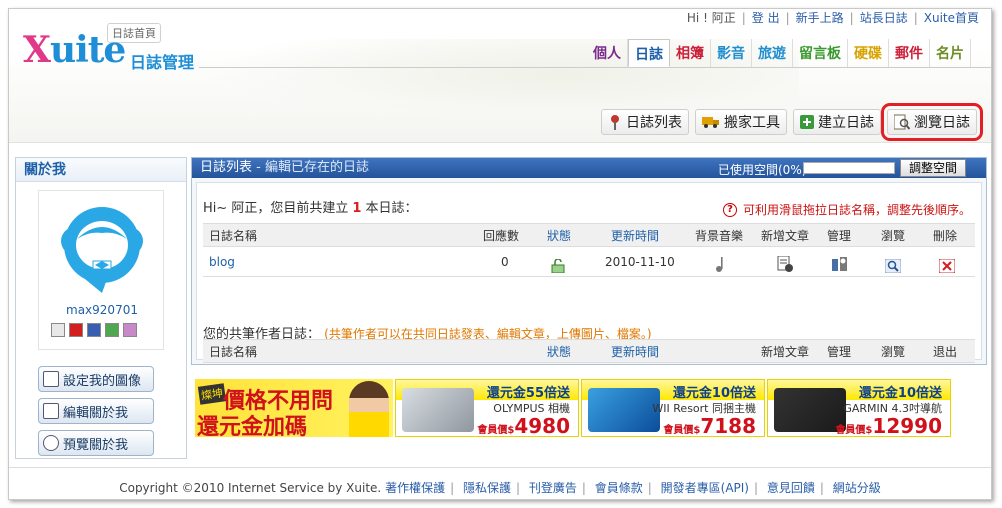  What do you see at coordinates (624, 410) in the screenshot?
I see `wii-image` at bounding box center [624, 410].